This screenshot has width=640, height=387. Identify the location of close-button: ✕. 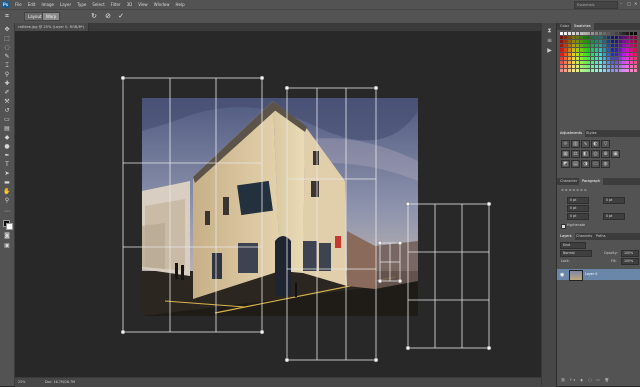
(636, 3).